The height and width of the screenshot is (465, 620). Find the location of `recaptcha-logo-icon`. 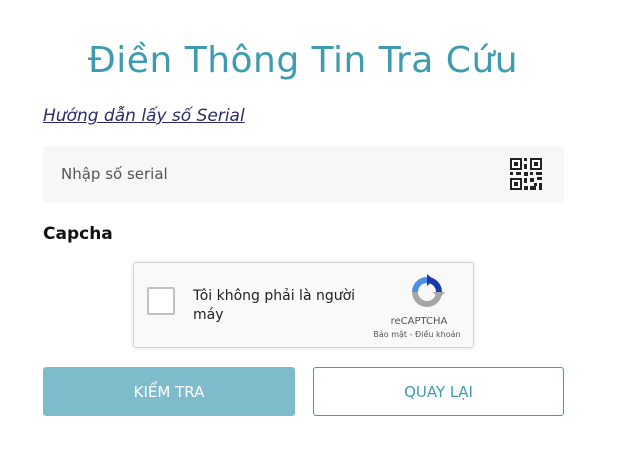

recaptcha-logo-icon is located at coordinates (428, 290).